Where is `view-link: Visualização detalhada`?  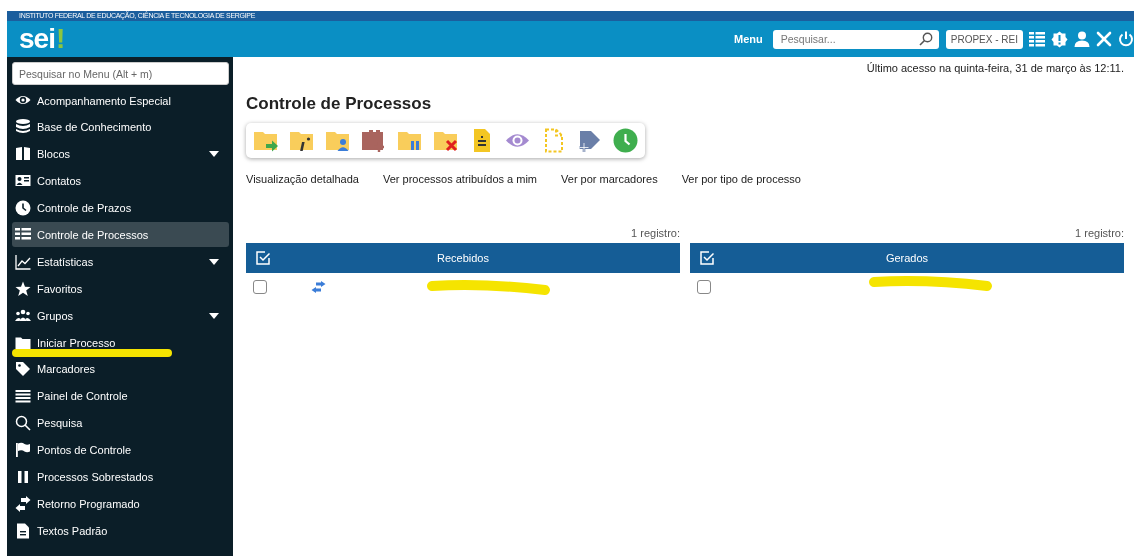
view-link: Visualização detalhada is located at coordinates (302, 179).